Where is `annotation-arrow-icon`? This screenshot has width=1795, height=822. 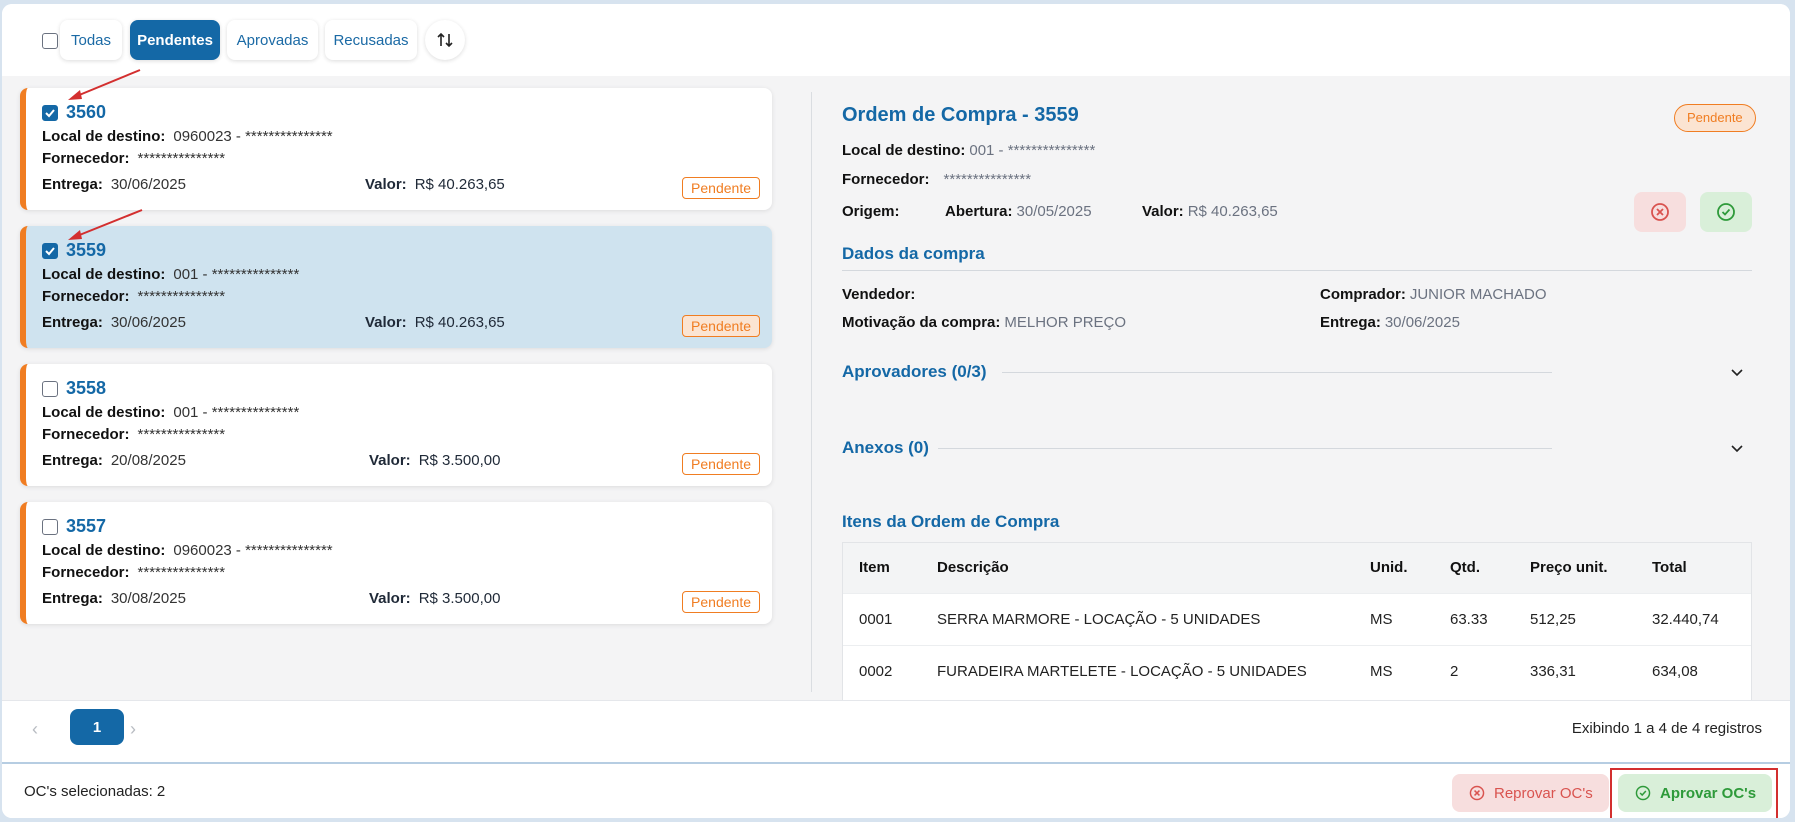
annotation-arrow-icon is located at coordinates (105, 224).